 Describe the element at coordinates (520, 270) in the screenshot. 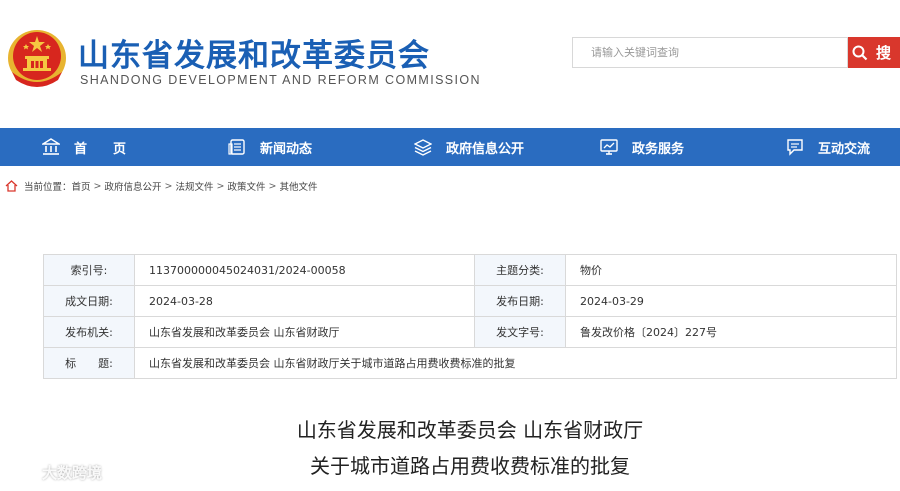

I see `topic-category-label: 主题分类:` at that location.